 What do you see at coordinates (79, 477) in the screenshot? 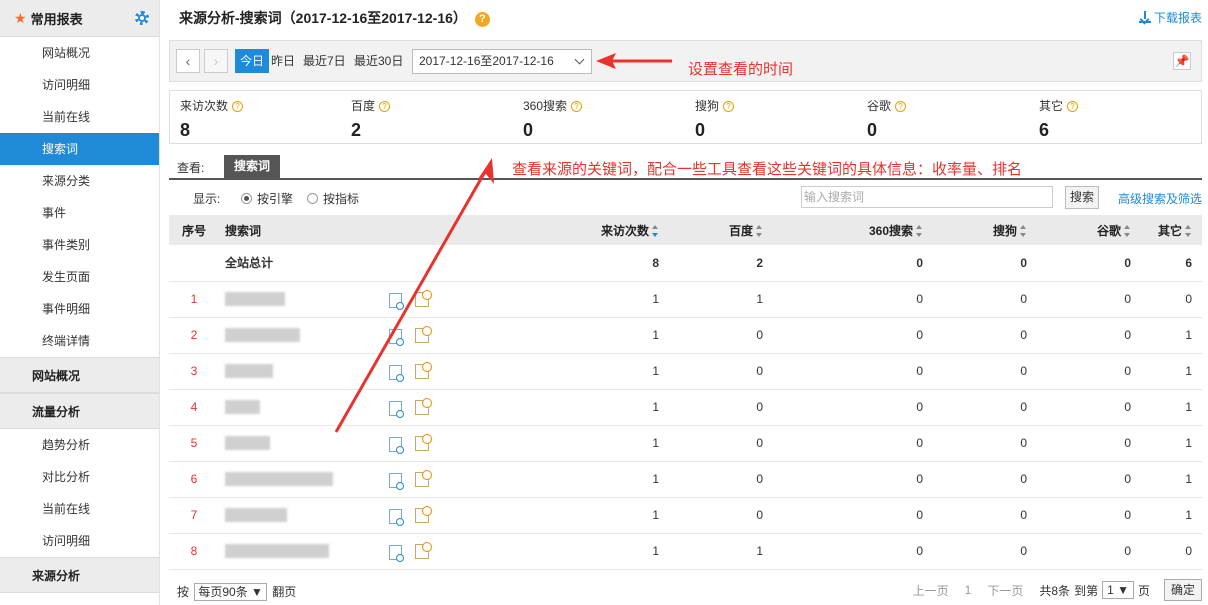
I see `sidebar-item-compare: 对比分析` at bounding box center [79, 477].